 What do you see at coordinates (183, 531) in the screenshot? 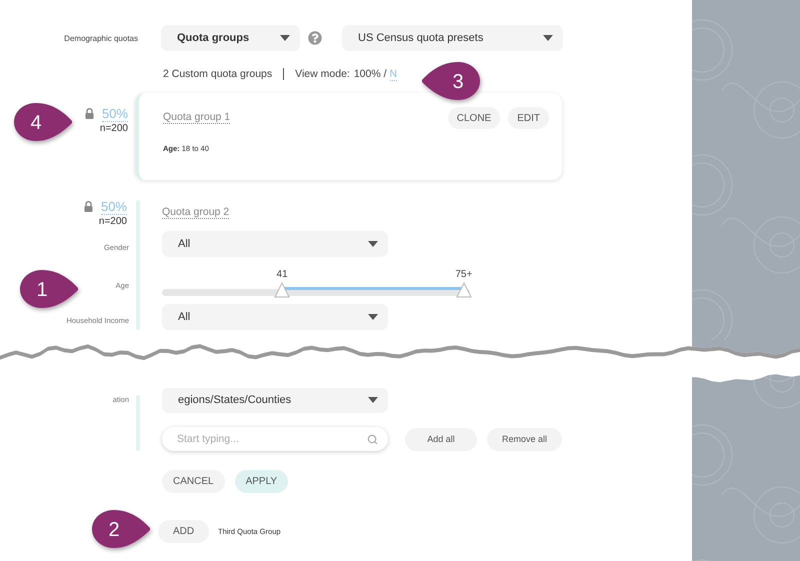
I see `add-button: ADD` at bounding box center [183, 531].